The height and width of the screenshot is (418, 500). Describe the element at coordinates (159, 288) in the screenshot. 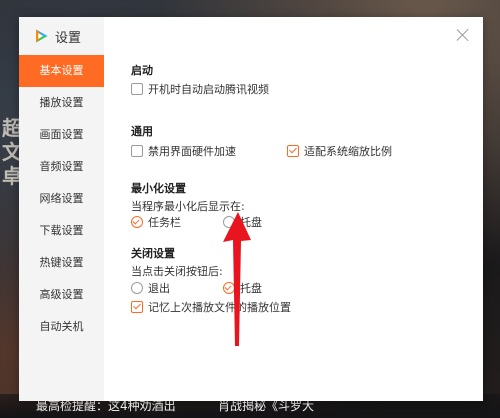

I see `close-exit-label: 退出` at that location.